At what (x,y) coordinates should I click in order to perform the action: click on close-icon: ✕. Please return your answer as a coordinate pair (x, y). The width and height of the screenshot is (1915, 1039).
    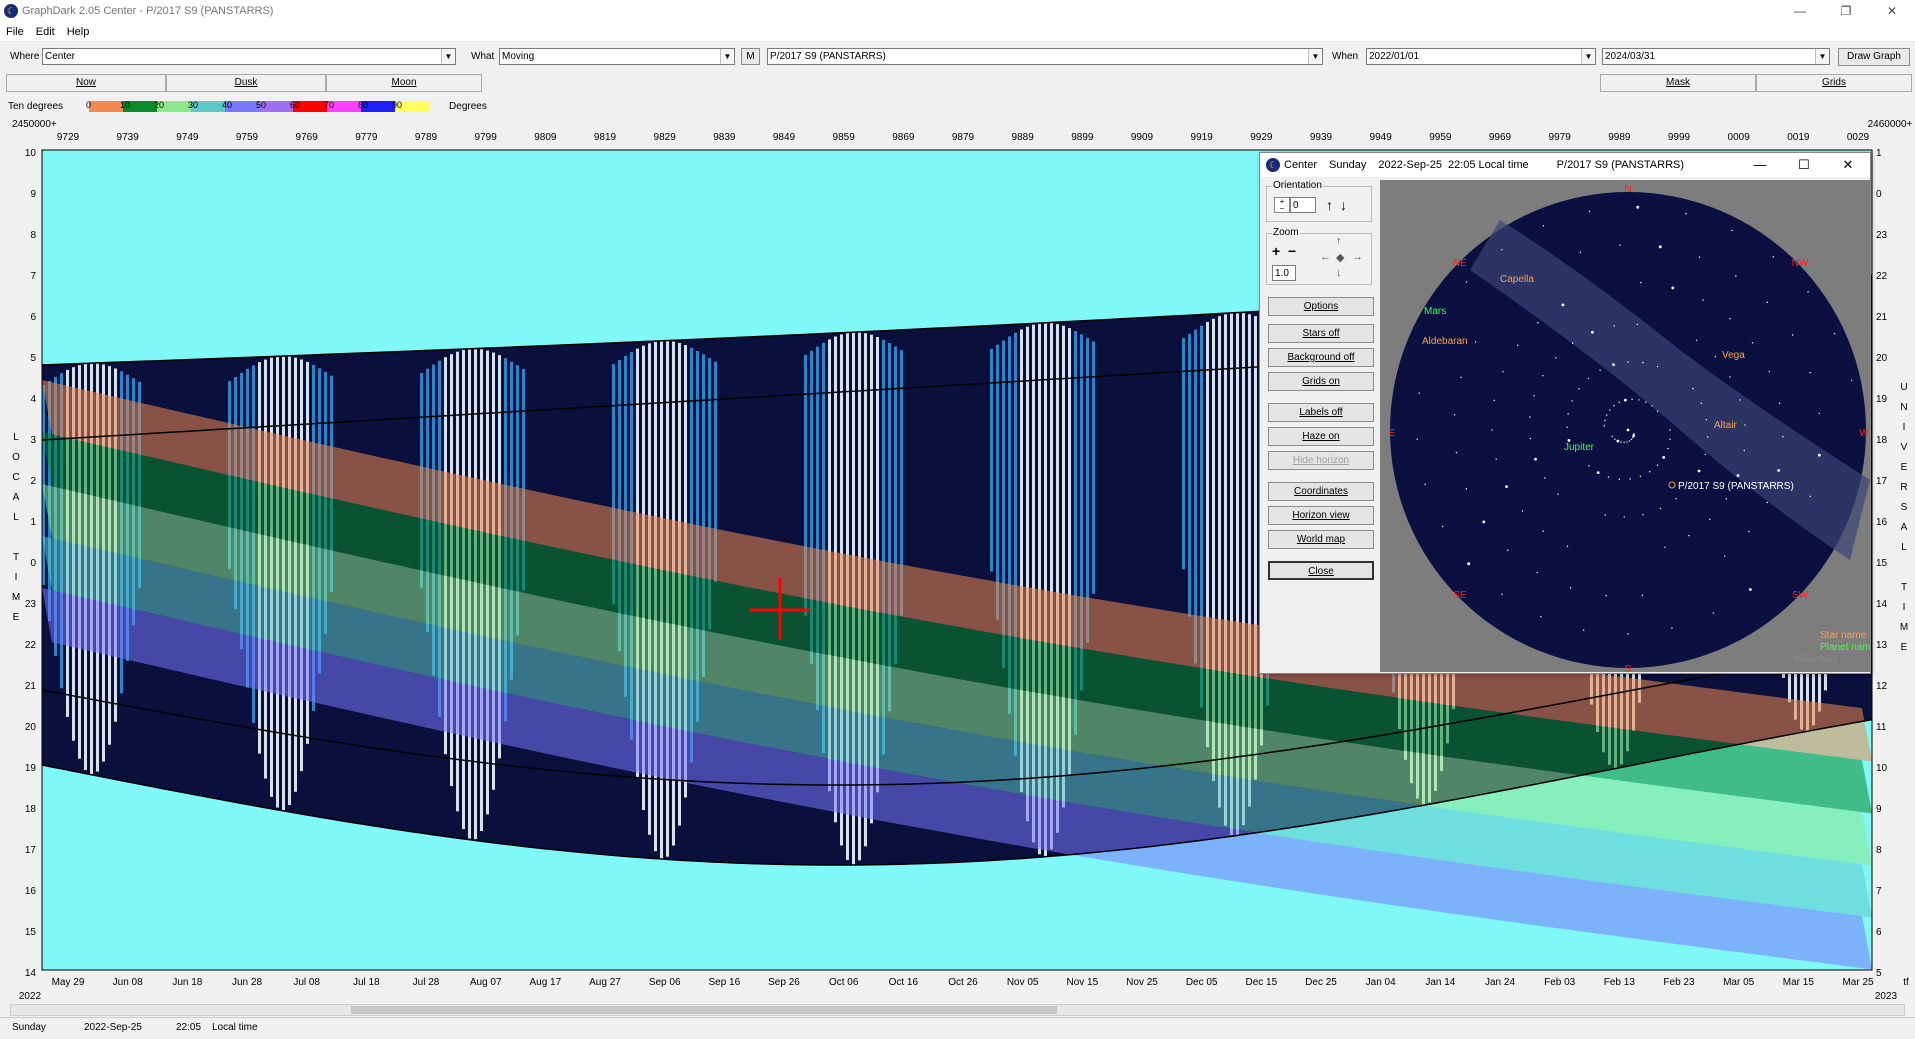
    Looking at the image, I should click on (1848, 165).